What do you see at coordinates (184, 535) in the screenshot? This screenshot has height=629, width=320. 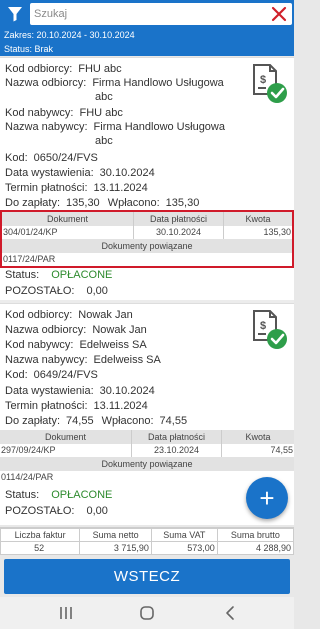 I see `summary-header: Suma VAT` at bounding box center [184, 535].